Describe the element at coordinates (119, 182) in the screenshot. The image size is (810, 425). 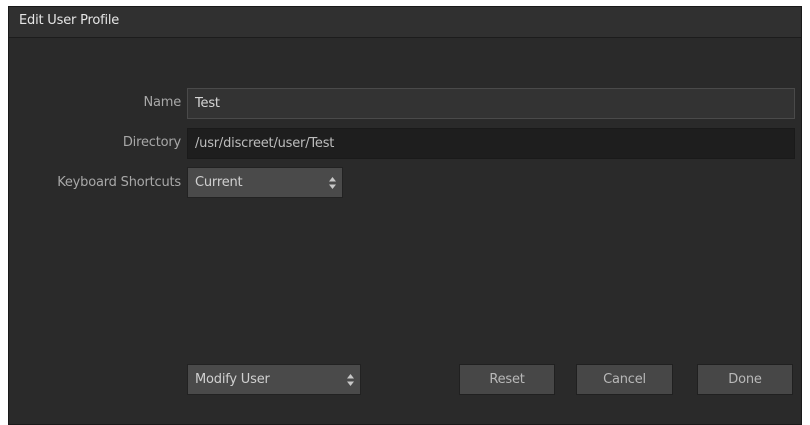
I see `keyboard-shortcuts-label: Keyboard Shortcuts` at that location.